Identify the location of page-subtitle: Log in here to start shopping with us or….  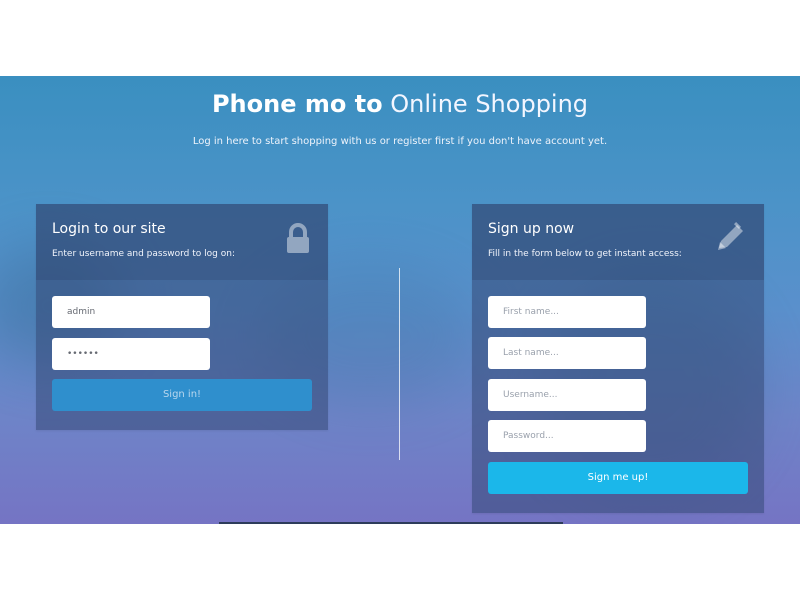
(400, 141).